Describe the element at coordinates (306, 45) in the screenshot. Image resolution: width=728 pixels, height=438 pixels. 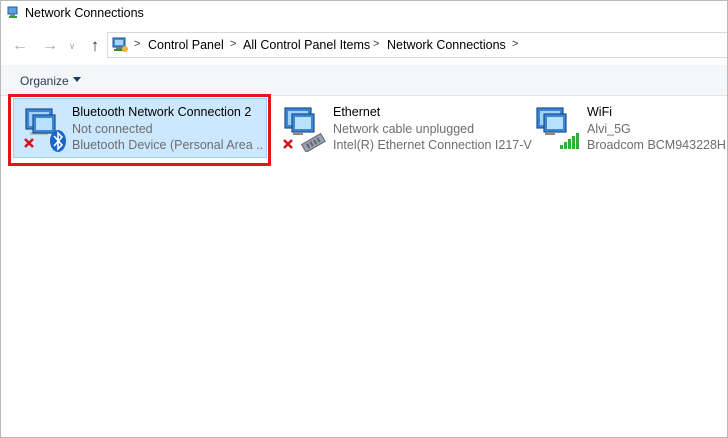
I see `breadcrumb-all-control-panel-items: All Control Panel Items` at that location.